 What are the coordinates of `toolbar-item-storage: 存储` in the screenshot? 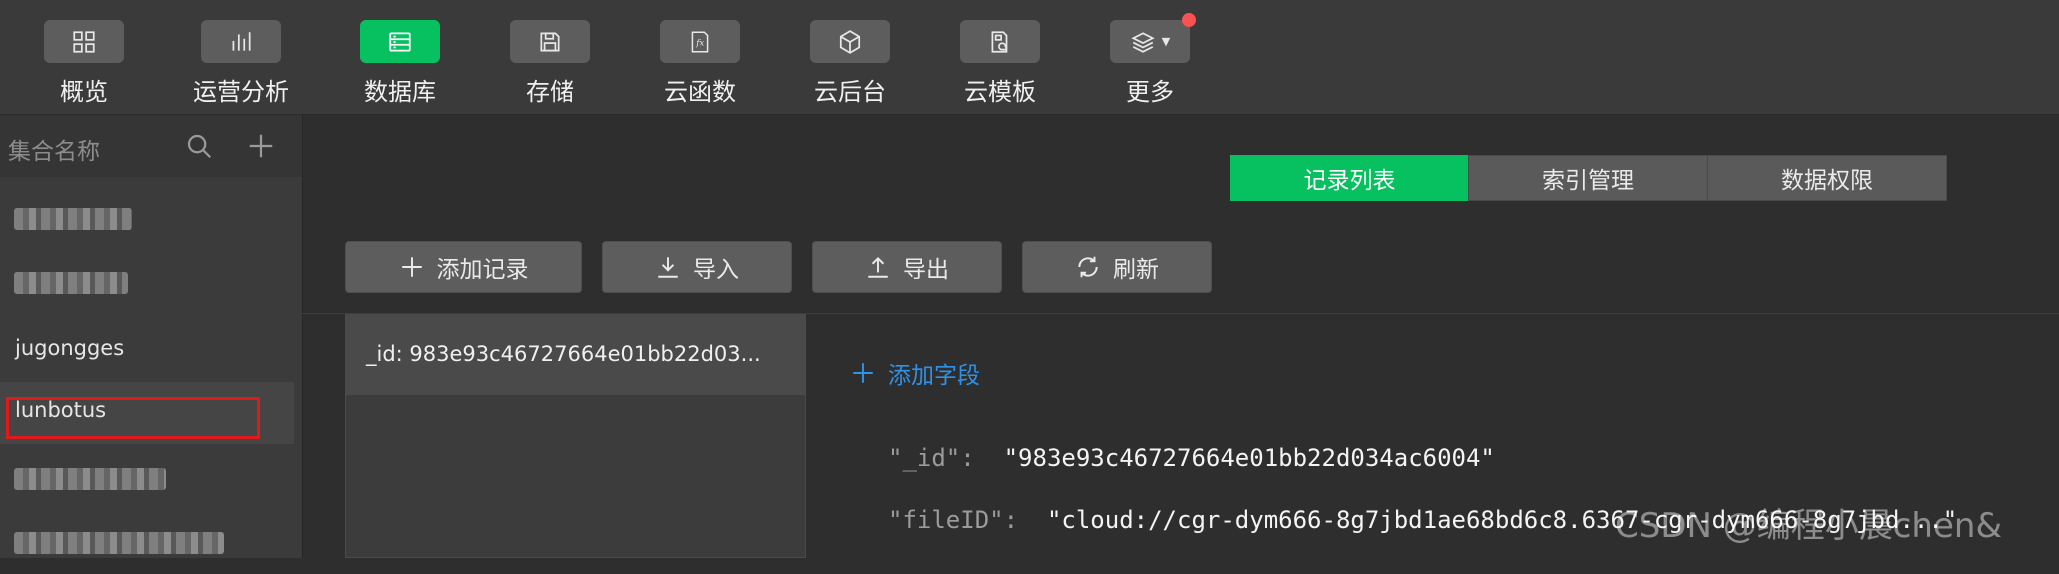 It's located at (550, 57).